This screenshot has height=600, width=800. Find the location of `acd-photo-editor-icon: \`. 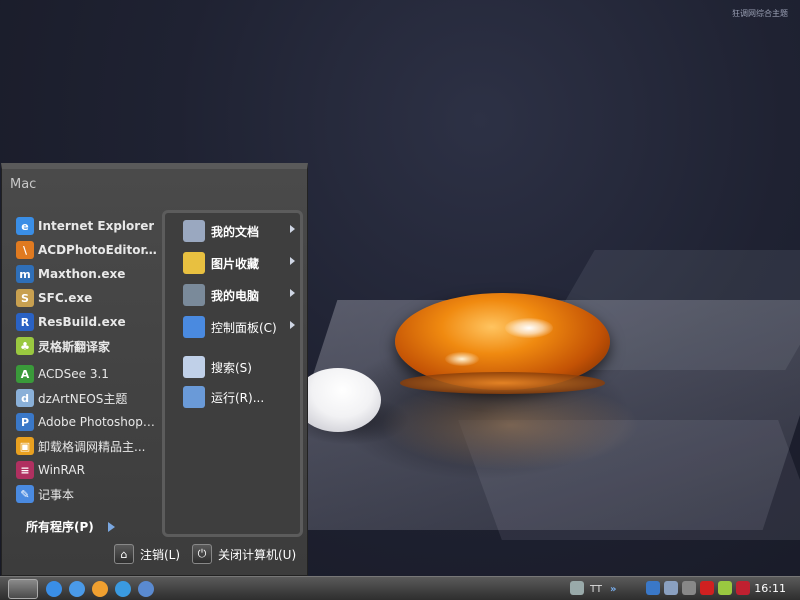

acd-photo-editor-icon: \ is located at coordinates (25, 250).